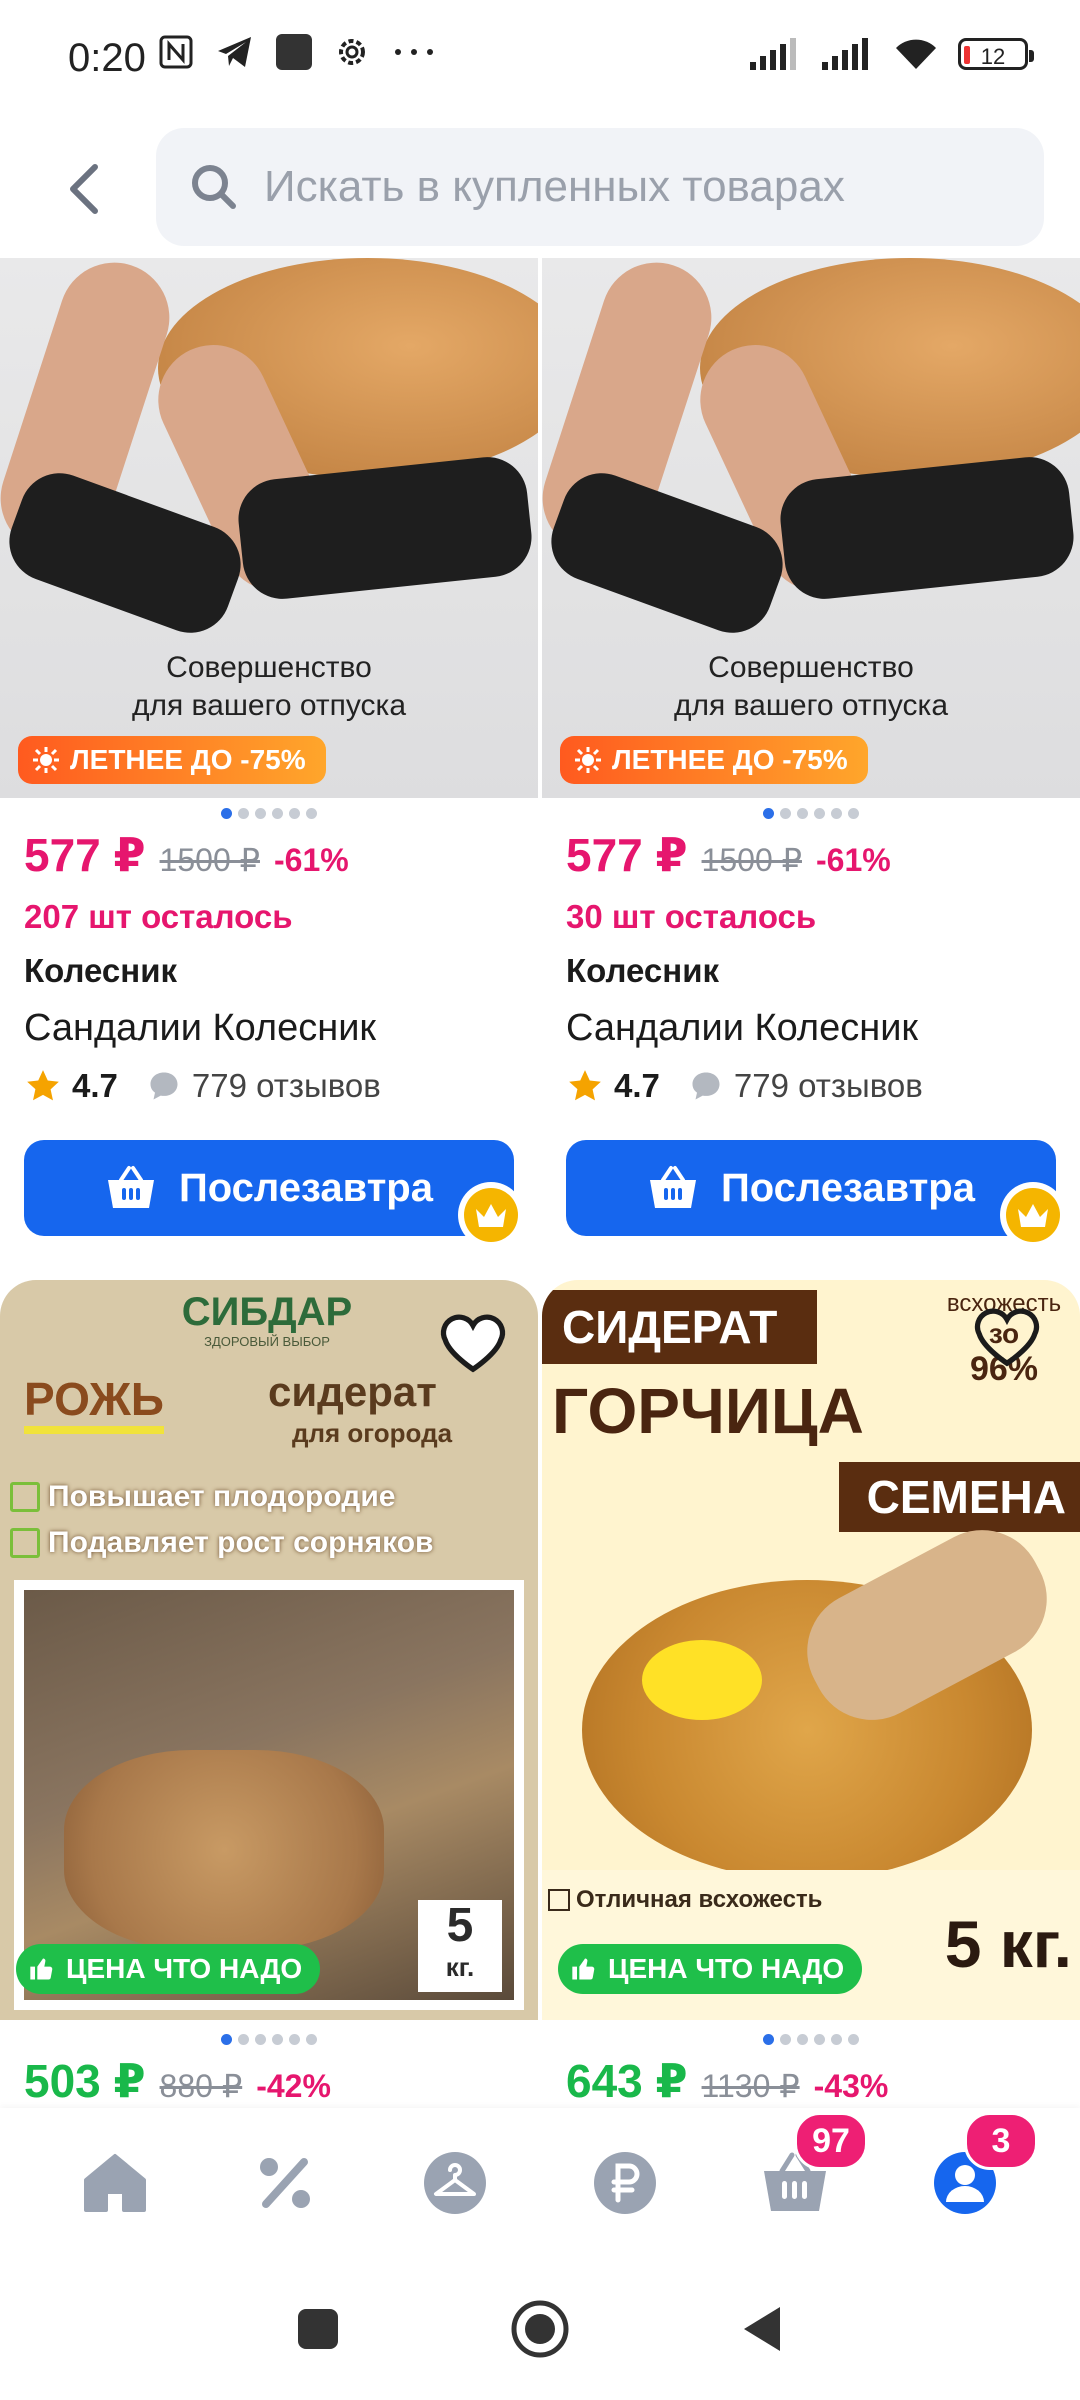 Image resolution: width=1080 pixels, height=2400 pixels. What do you see at coordinates (891, 54) in the screenshot?
I see `status-system-icons: 12` at bounding box center [891, 54].